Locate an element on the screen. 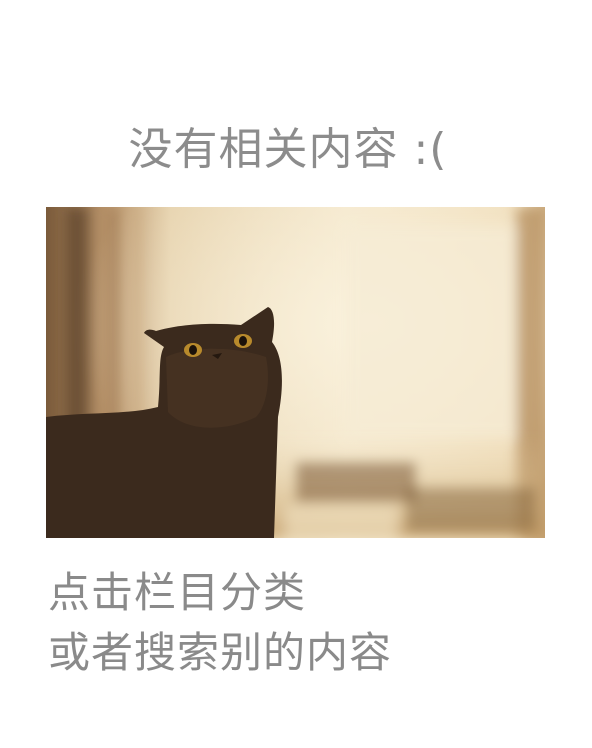  empty-state-title: 没有相关内容 :( is located at coordinates (288, 149).